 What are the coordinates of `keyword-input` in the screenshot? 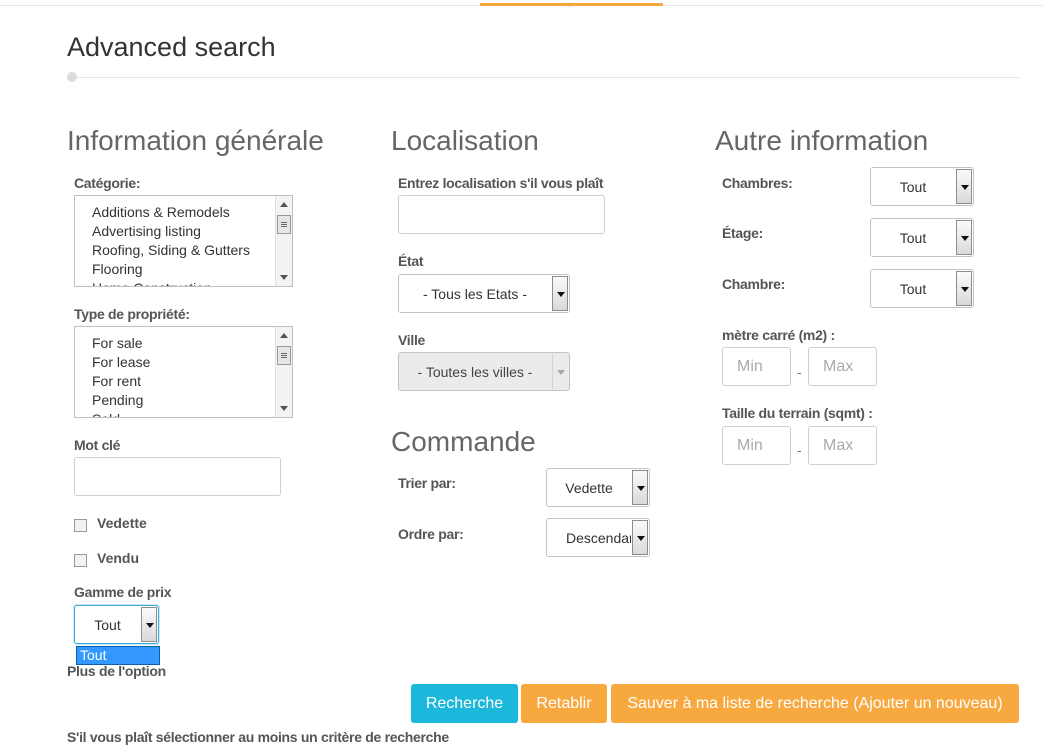 It's located at (177, 476).